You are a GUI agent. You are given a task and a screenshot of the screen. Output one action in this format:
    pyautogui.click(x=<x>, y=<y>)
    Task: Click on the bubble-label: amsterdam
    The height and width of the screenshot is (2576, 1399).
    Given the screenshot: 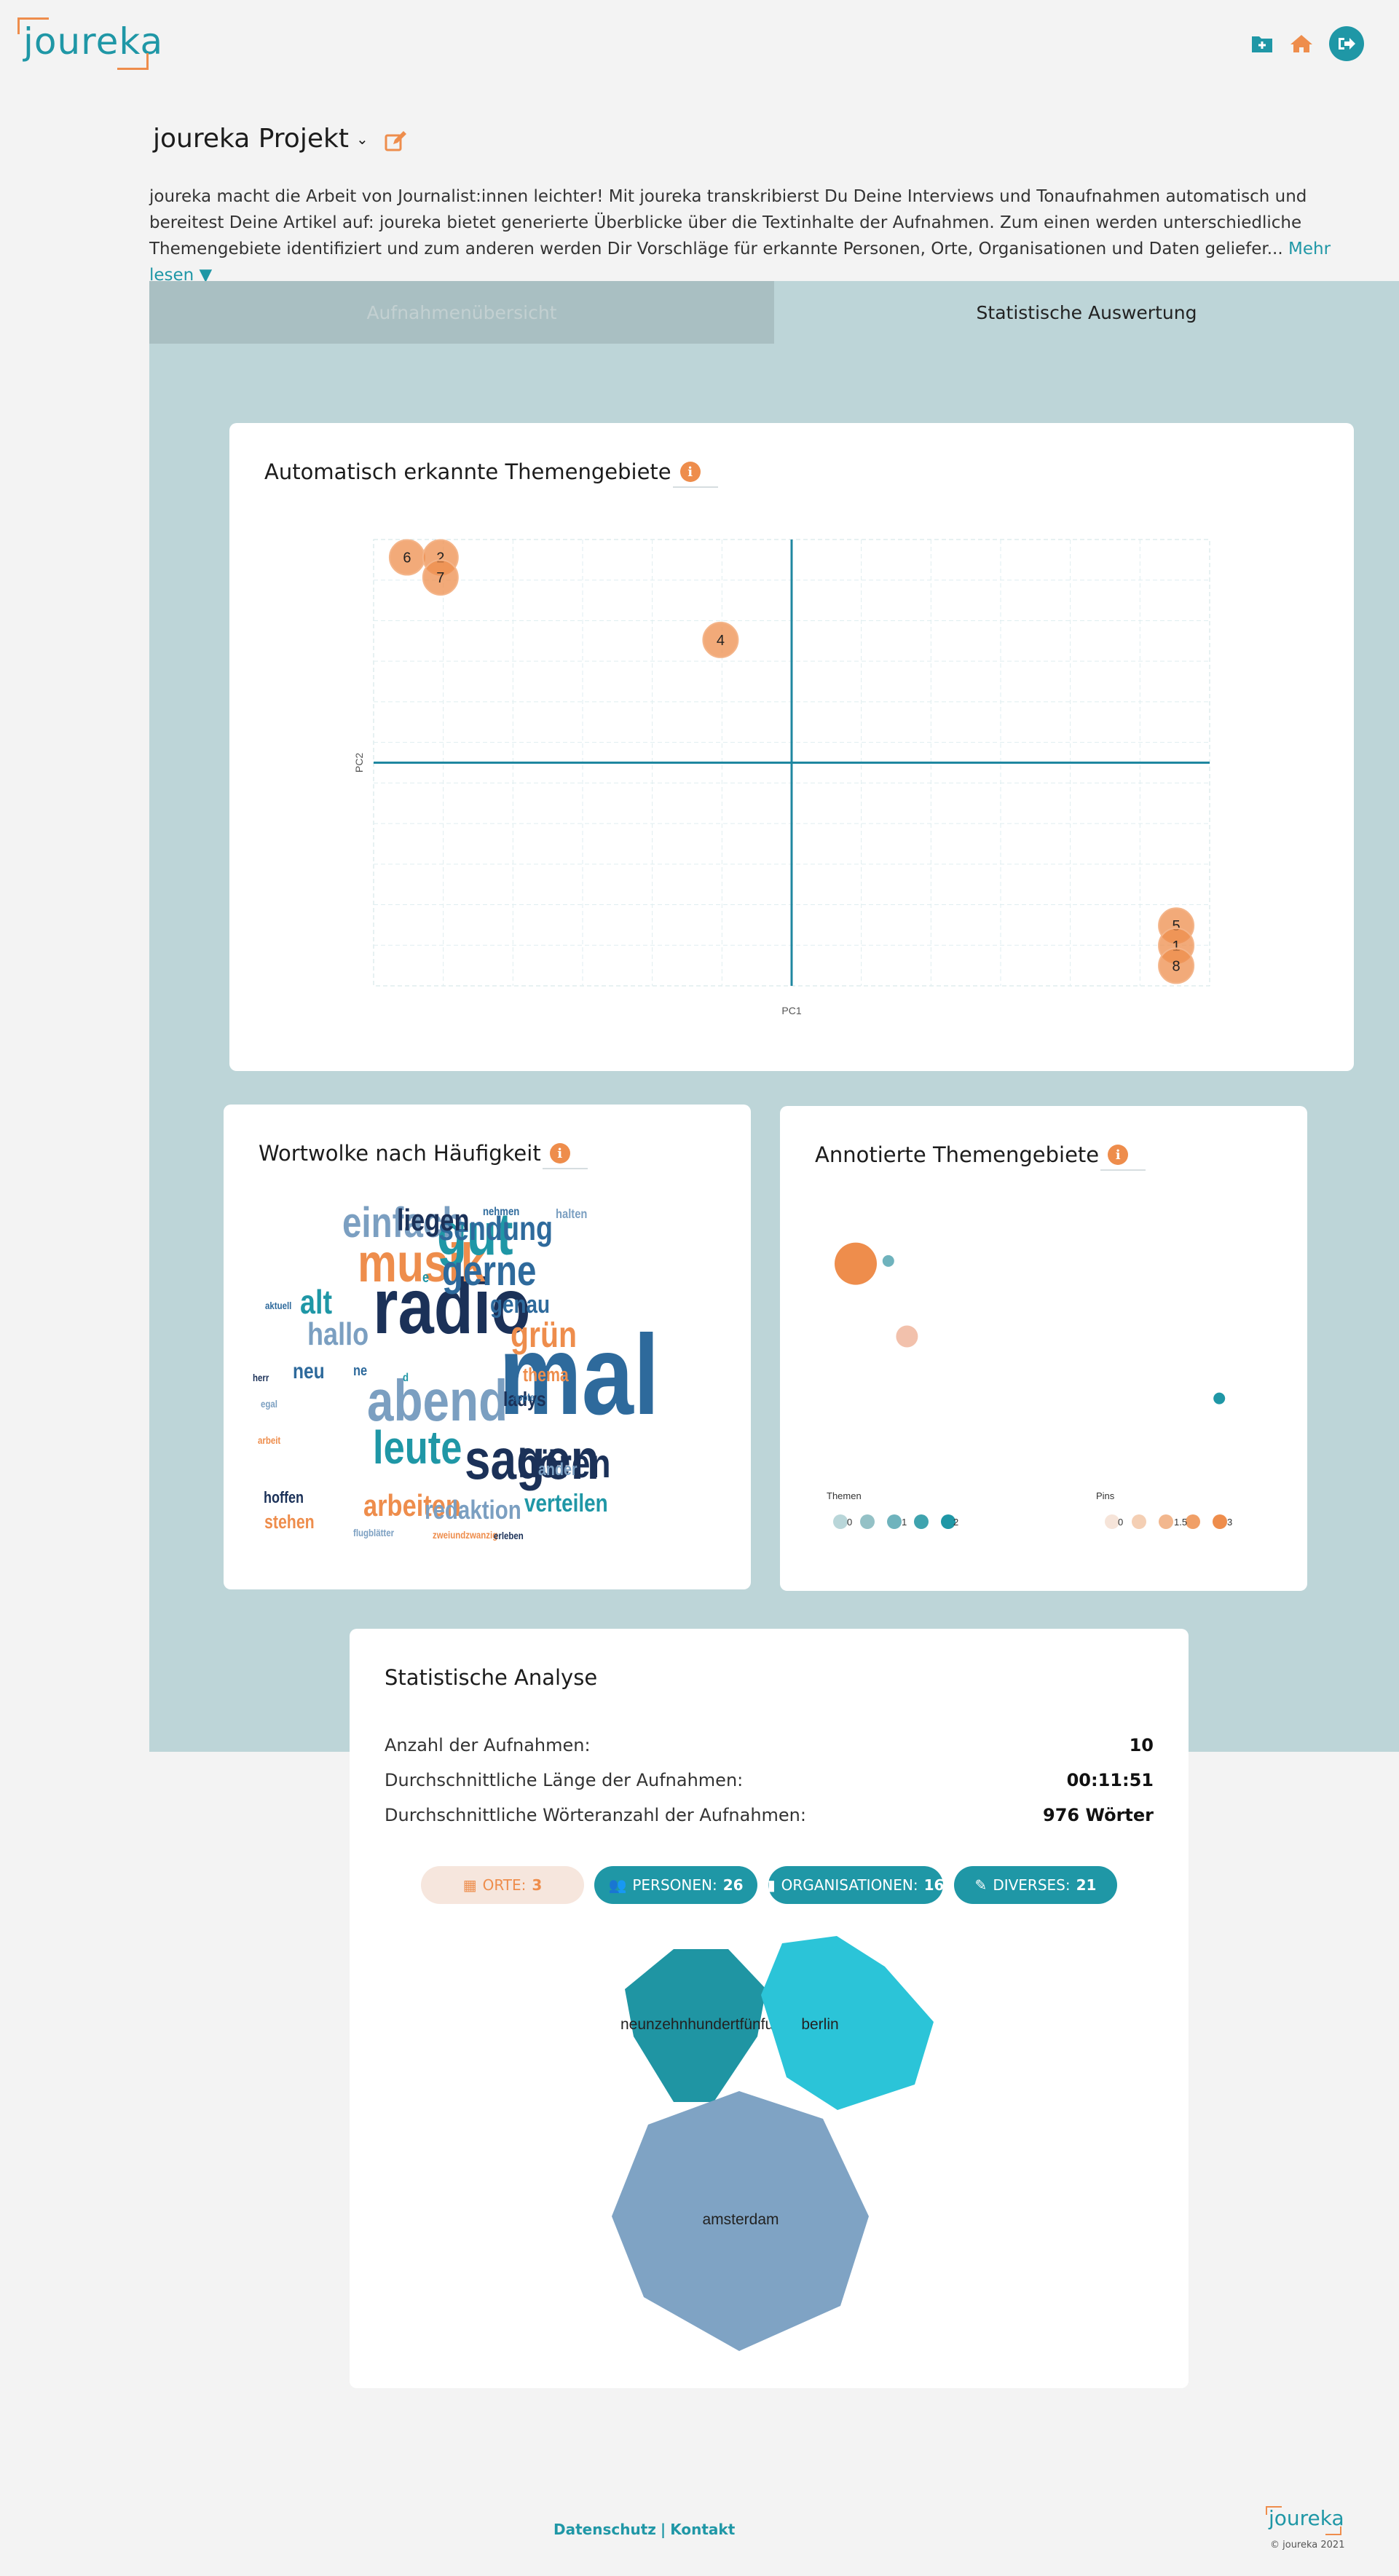 What is the action you would take?
    pyautogui.click(x=740, y=2219)
    